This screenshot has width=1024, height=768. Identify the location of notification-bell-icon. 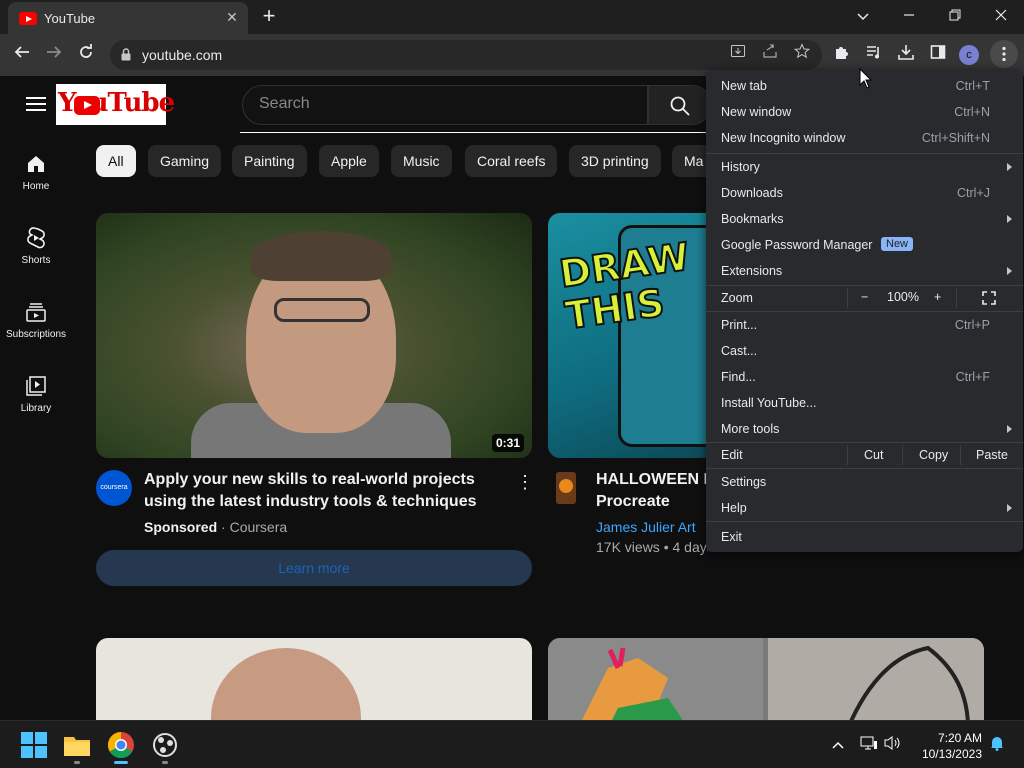
(997, 744).